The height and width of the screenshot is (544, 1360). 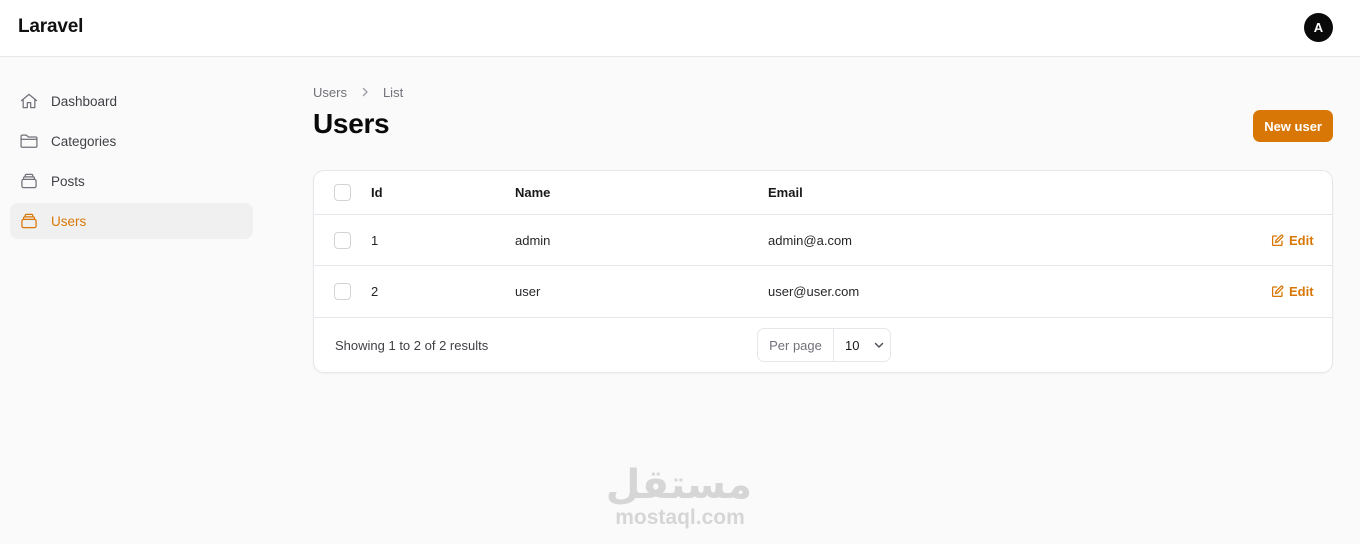 I want to click on select-all-cell, so click(x=342, y=192).